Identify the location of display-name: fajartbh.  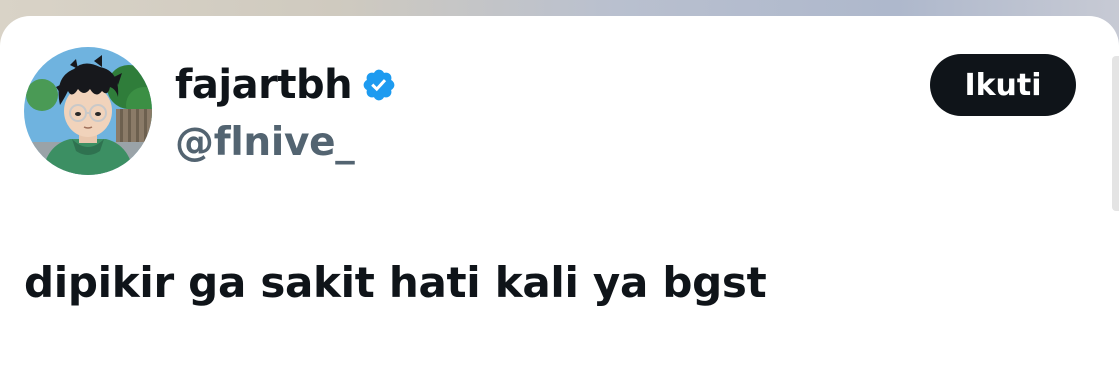
(264, 85).